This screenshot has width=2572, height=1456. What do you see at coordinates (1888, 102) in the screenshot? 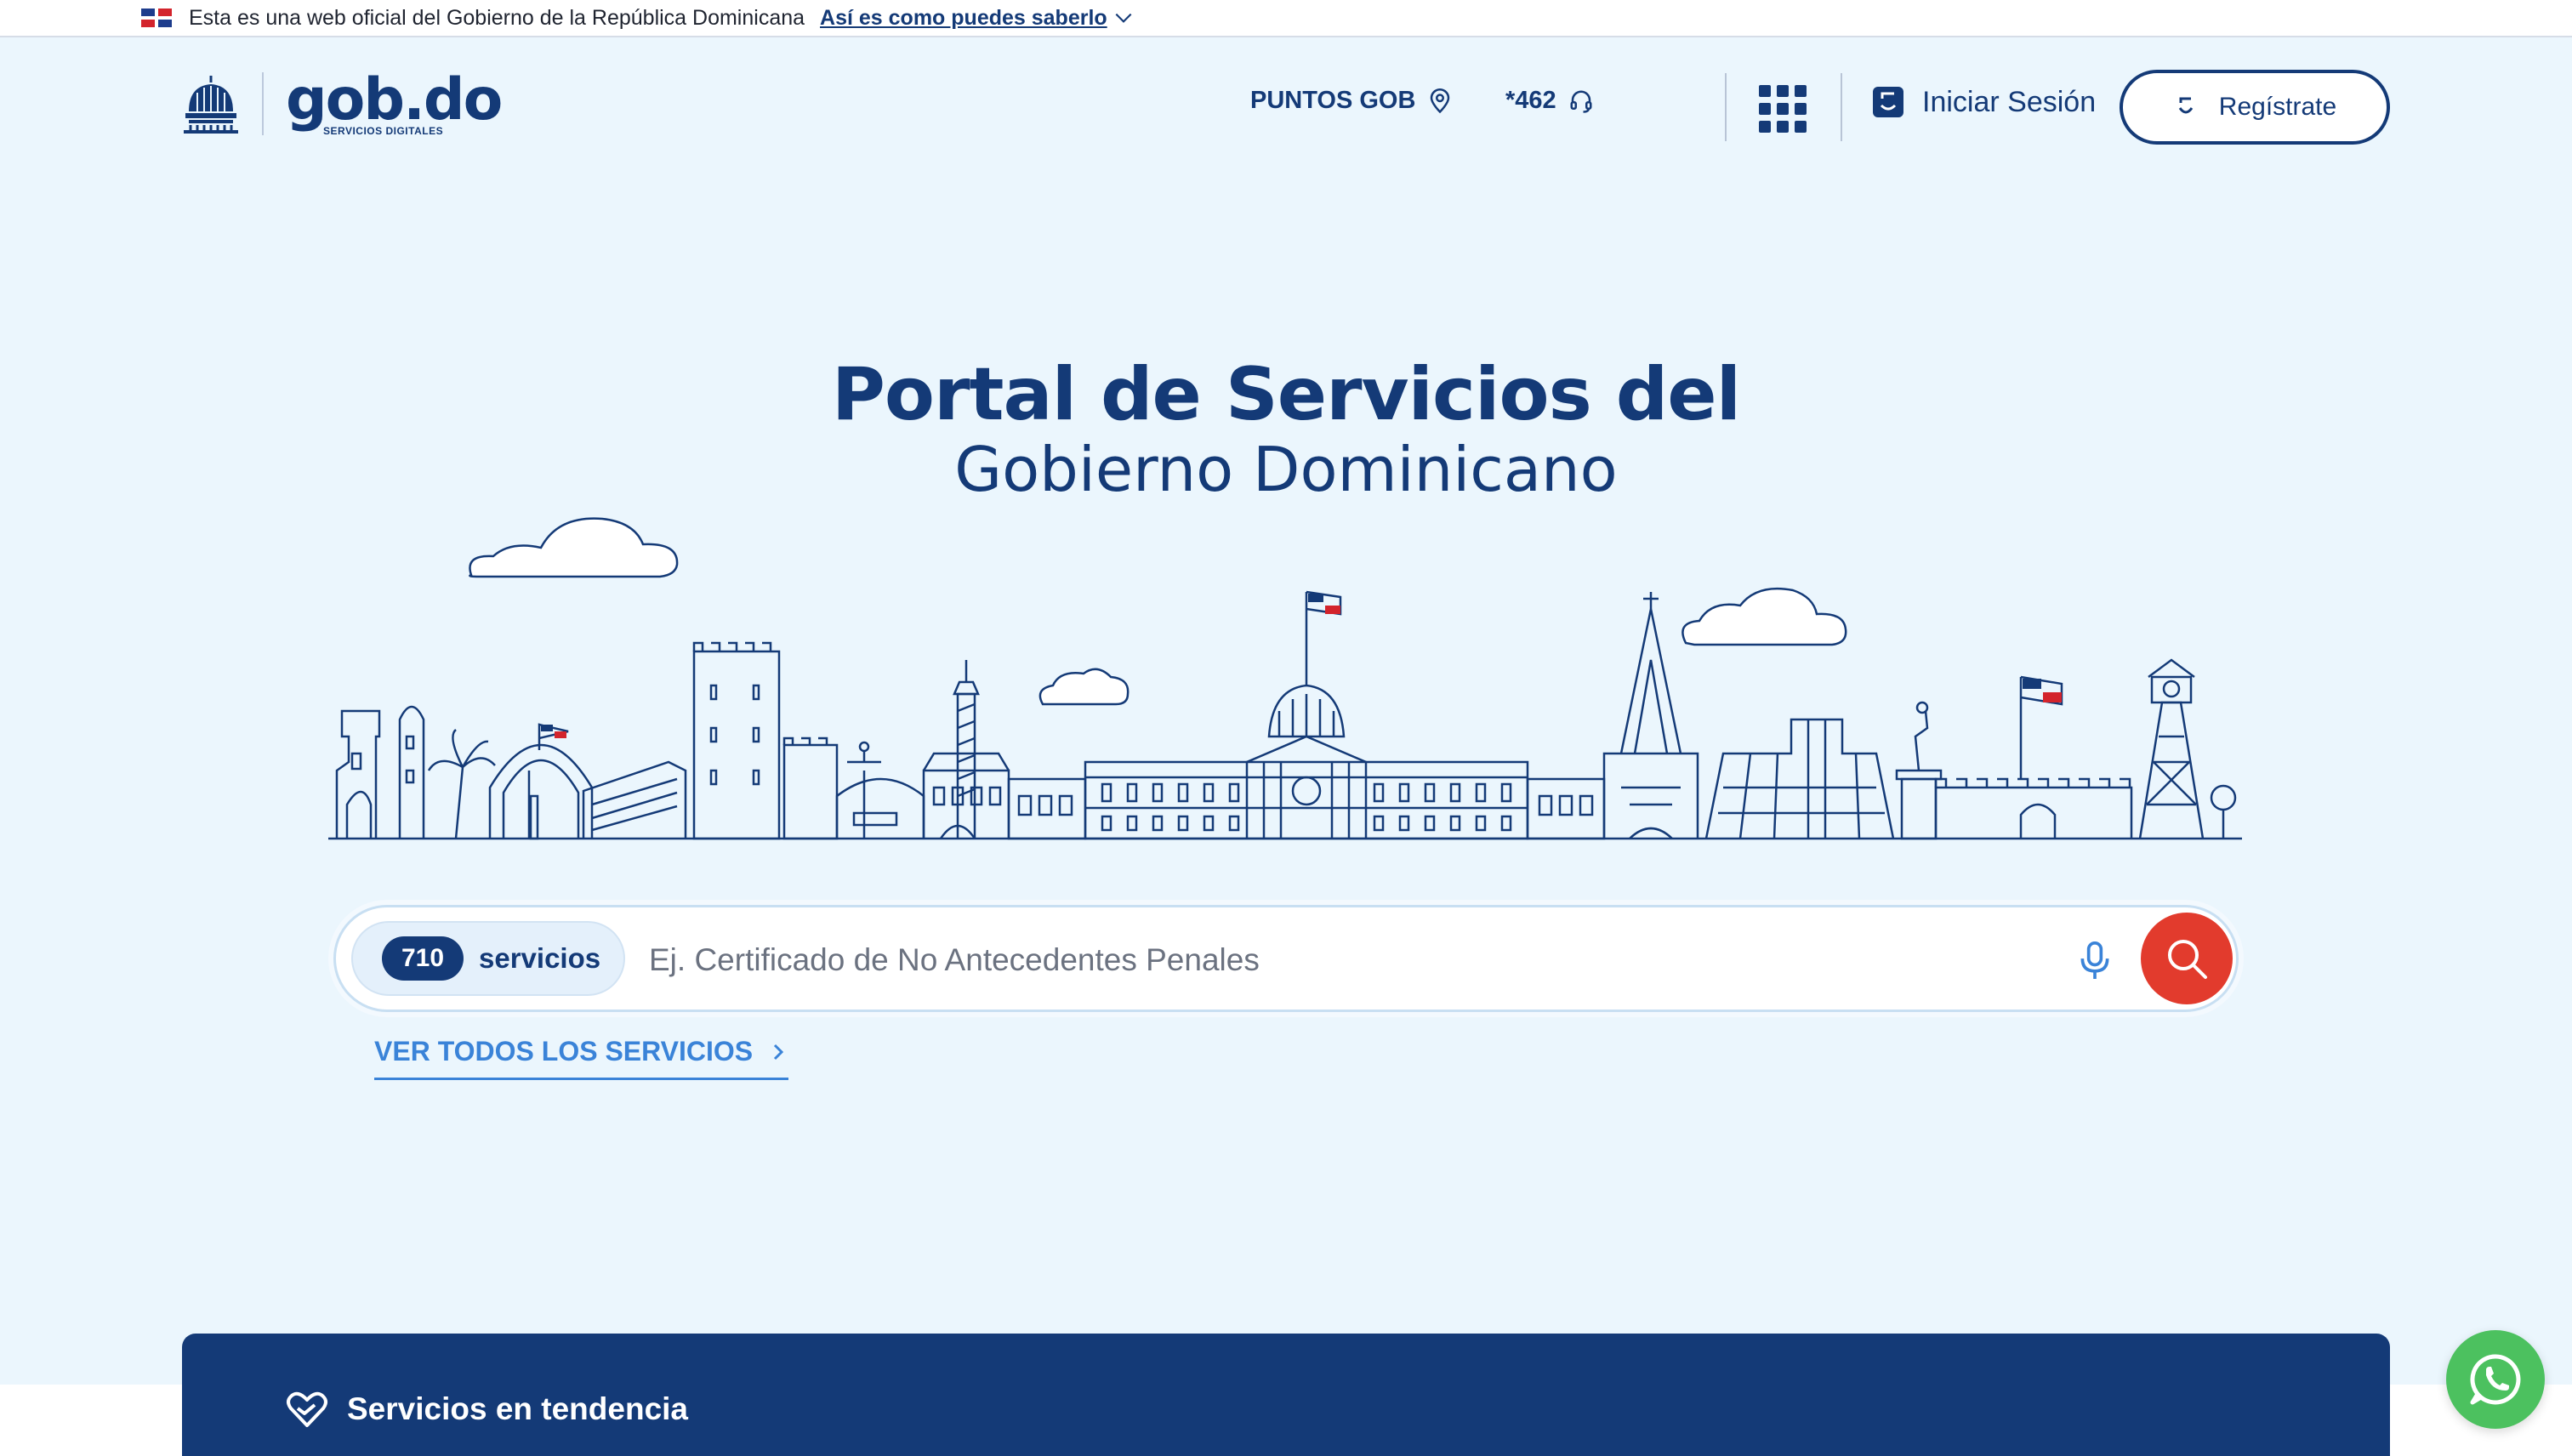
I see `login-icon` at bounding box center [1888, 102].